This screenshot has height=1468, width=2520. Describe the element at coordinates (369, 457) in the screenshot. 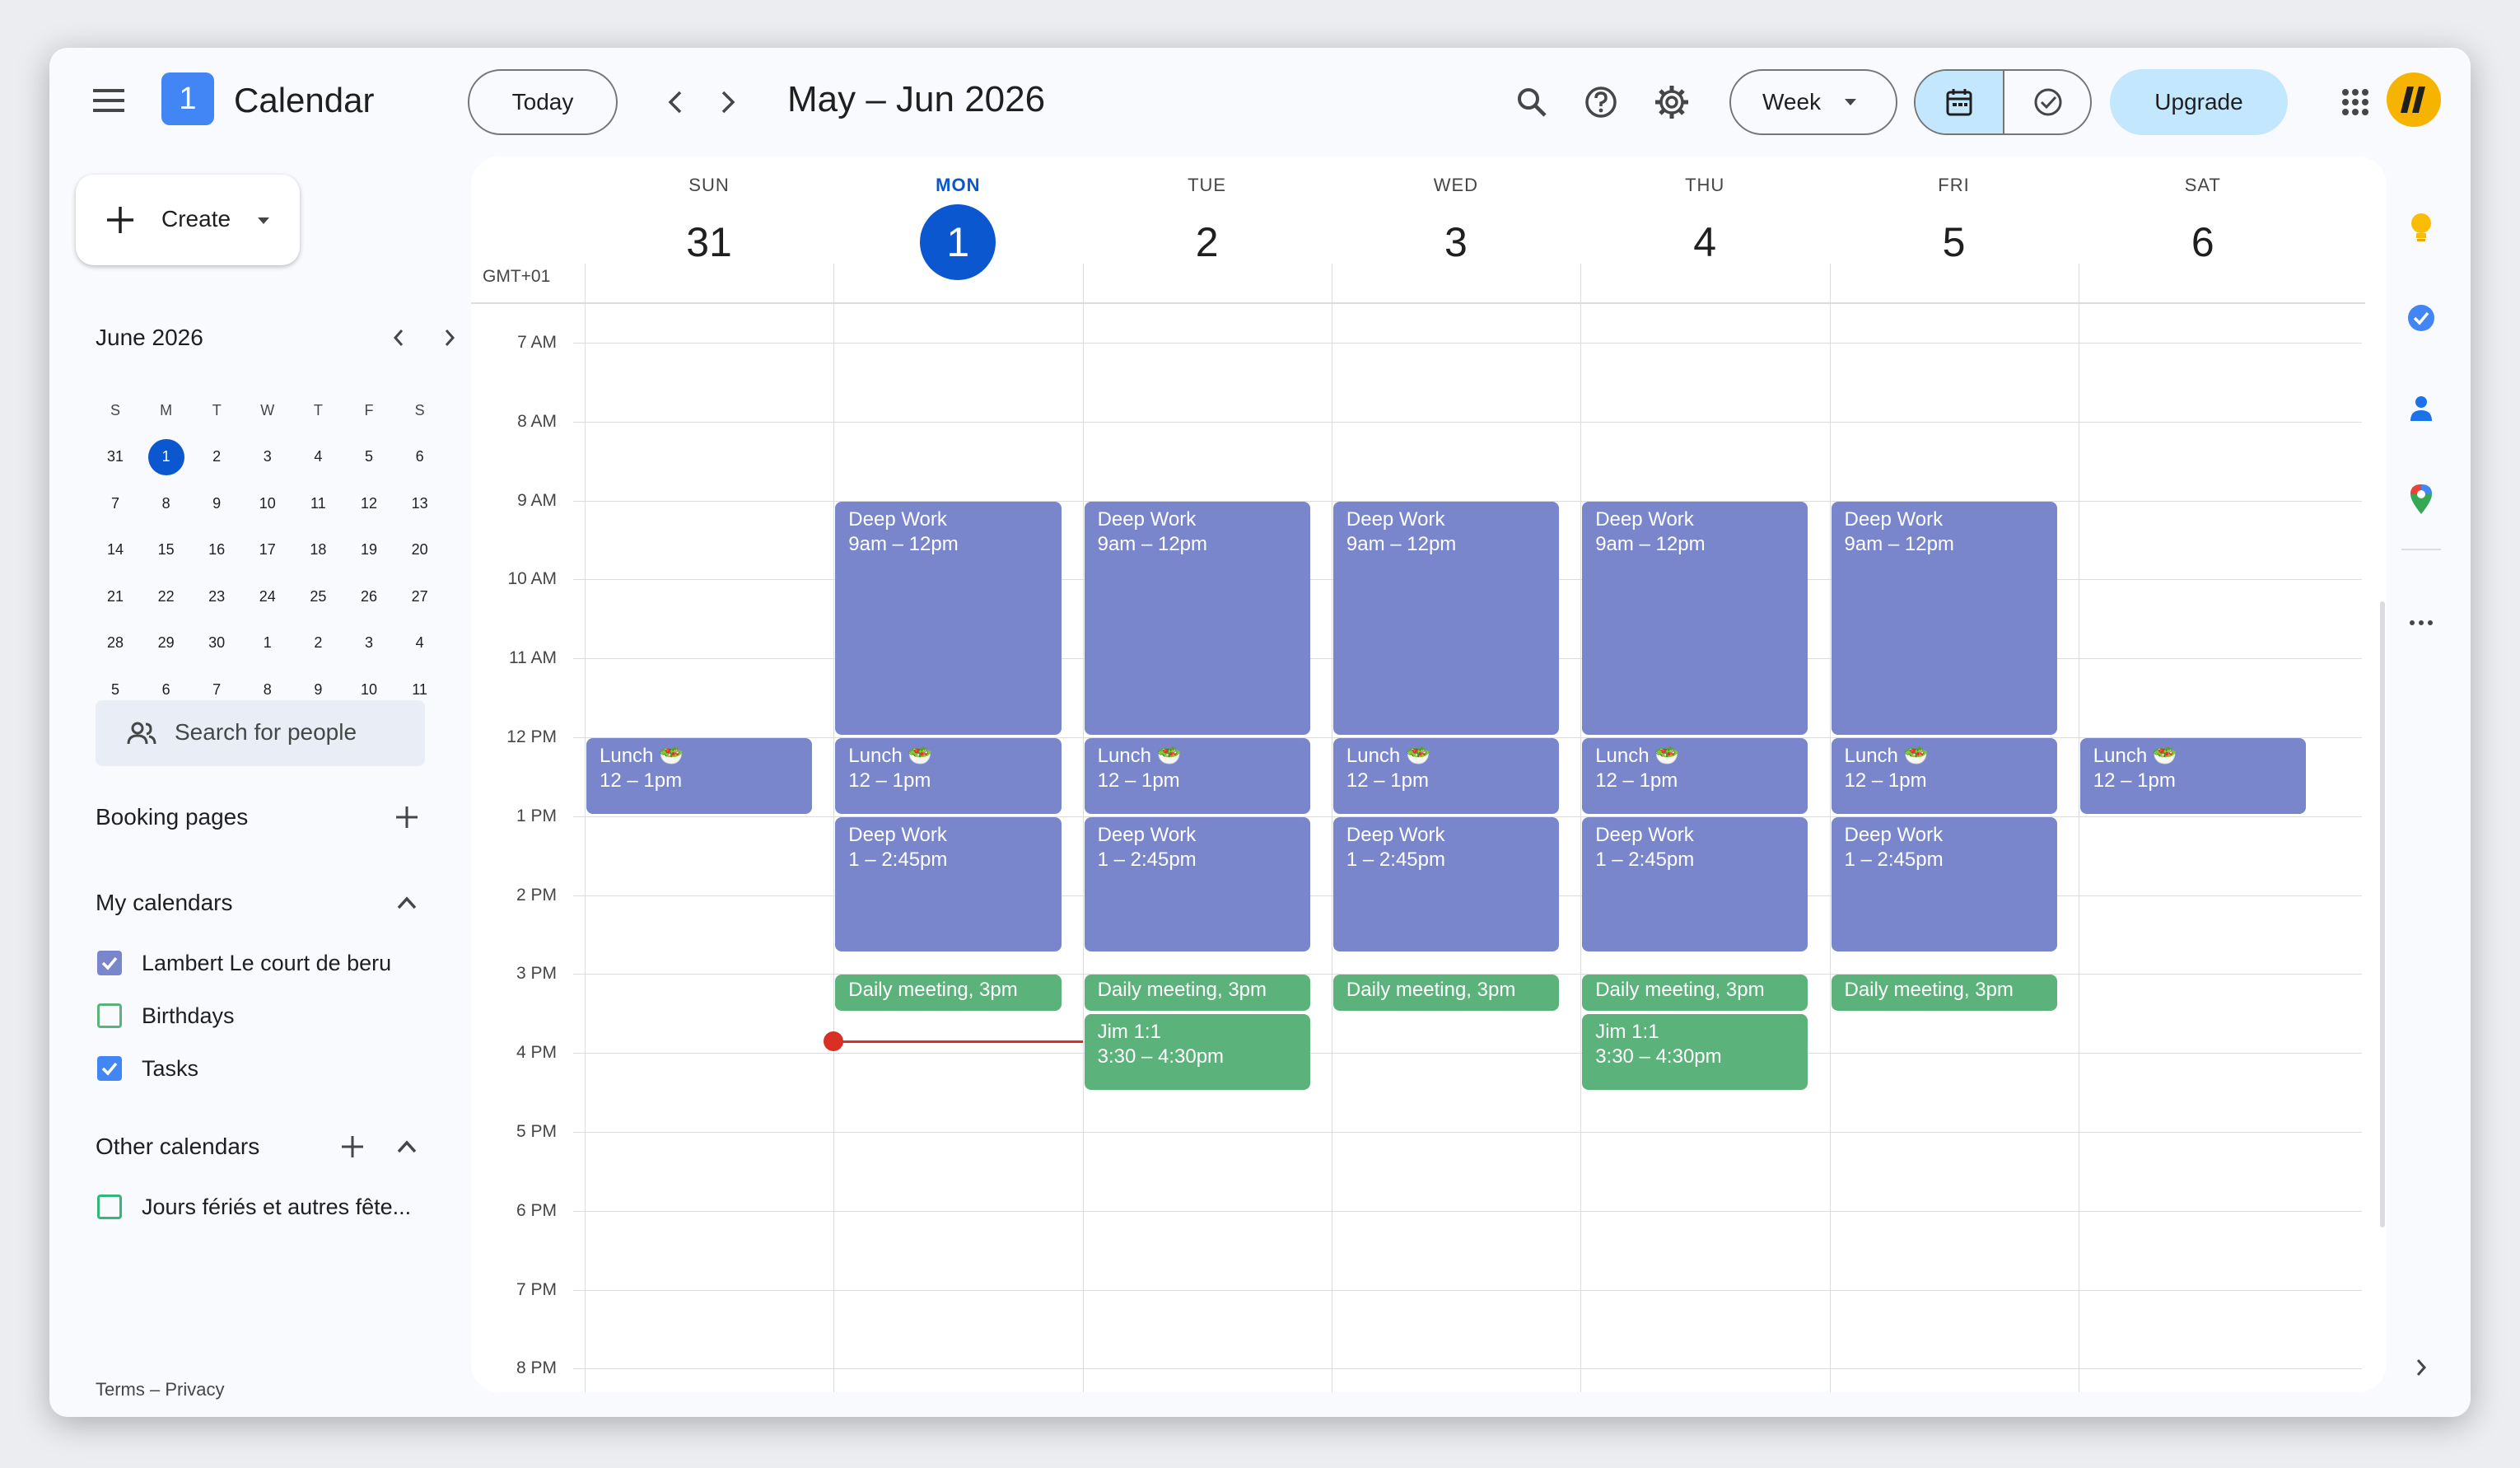

I see `mini-day: 5` at that location.